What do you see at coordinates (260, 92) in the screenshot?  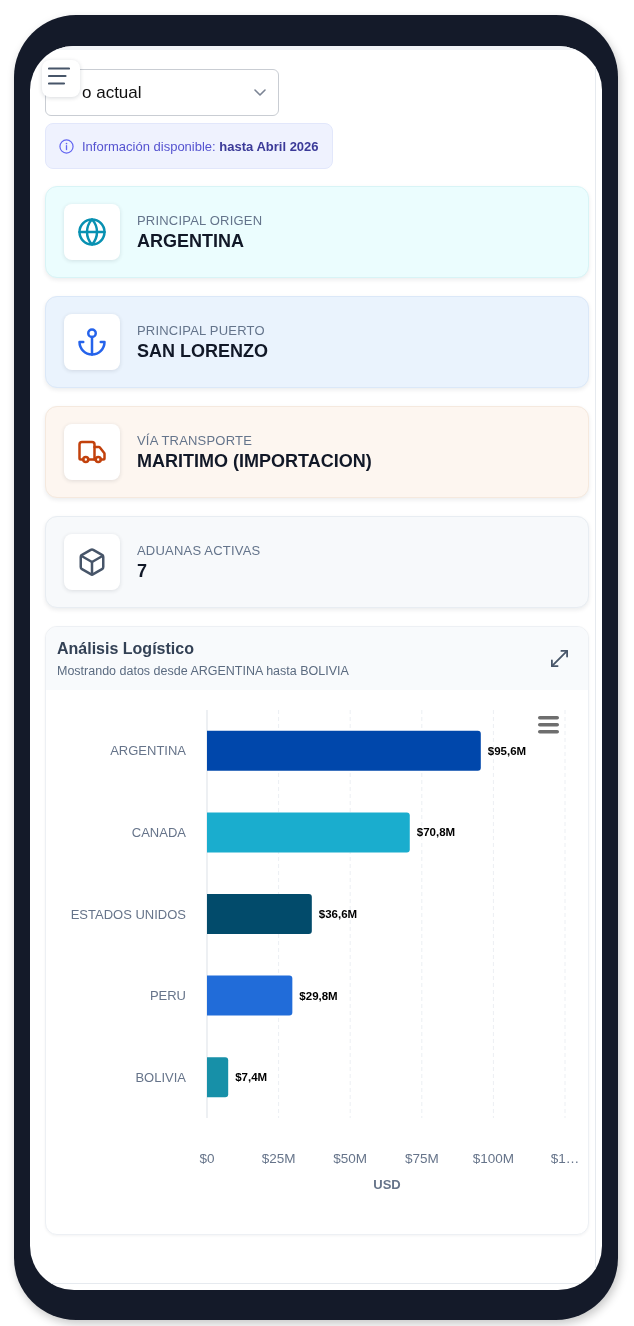 I see `chevron-icon` at bounding box center [260, 92].